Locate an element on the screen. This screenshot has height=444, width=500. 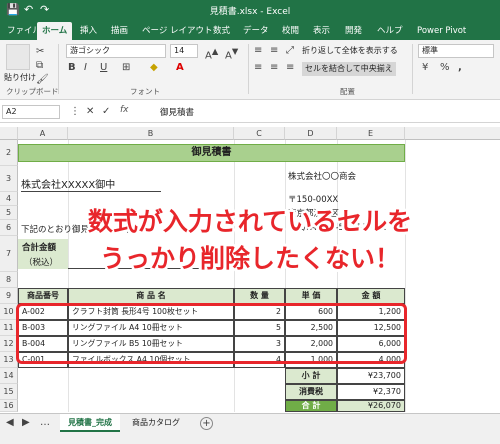
shrink-font-icon: A▼ is located at coordinates (231, 53).